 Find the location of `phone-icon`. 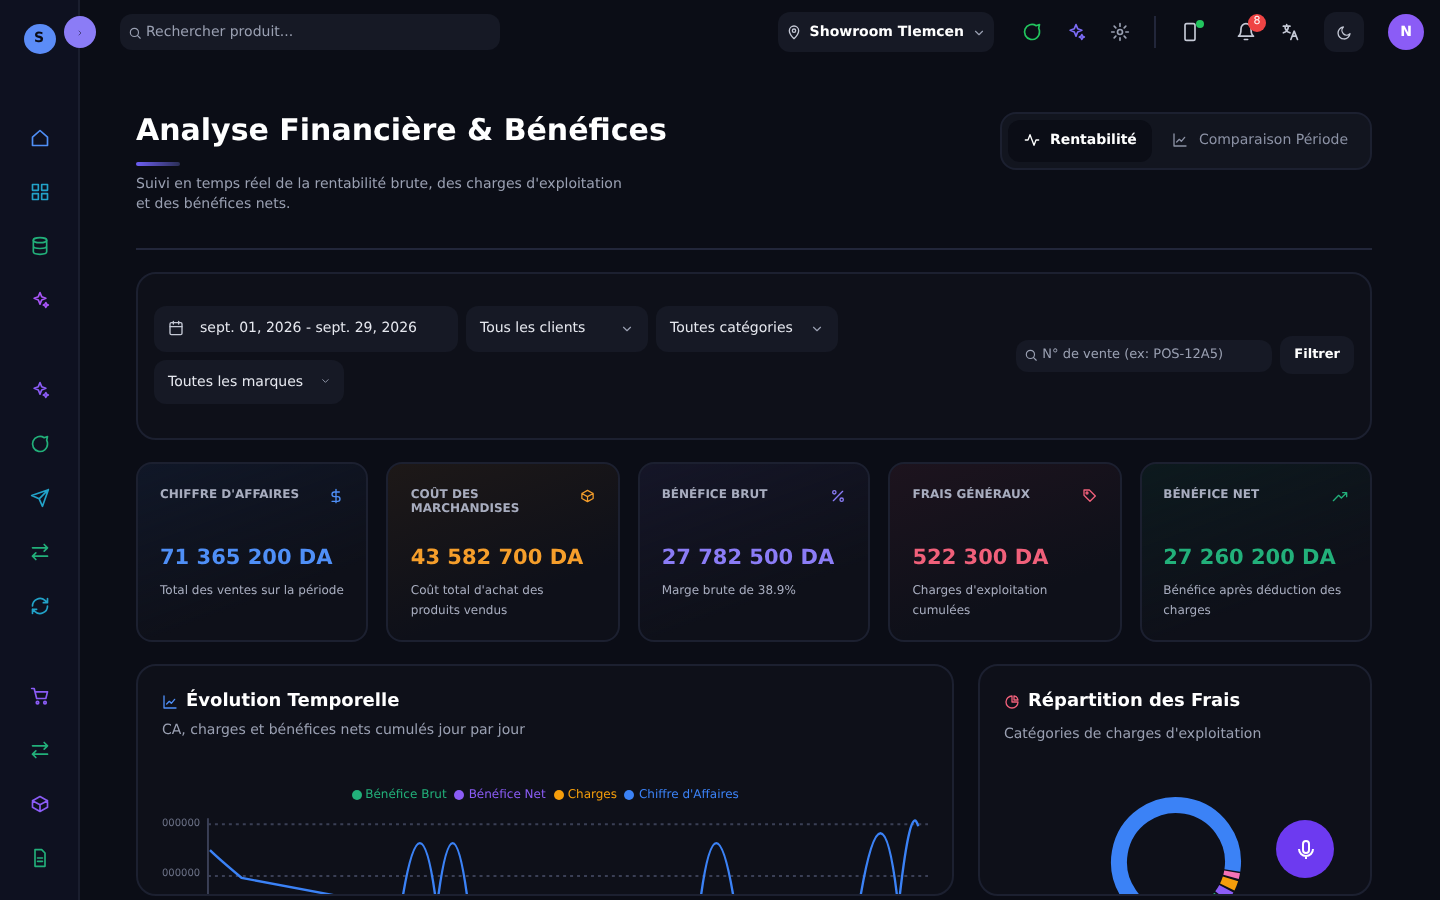

phone-icon is located at coordinates (1190, 32).